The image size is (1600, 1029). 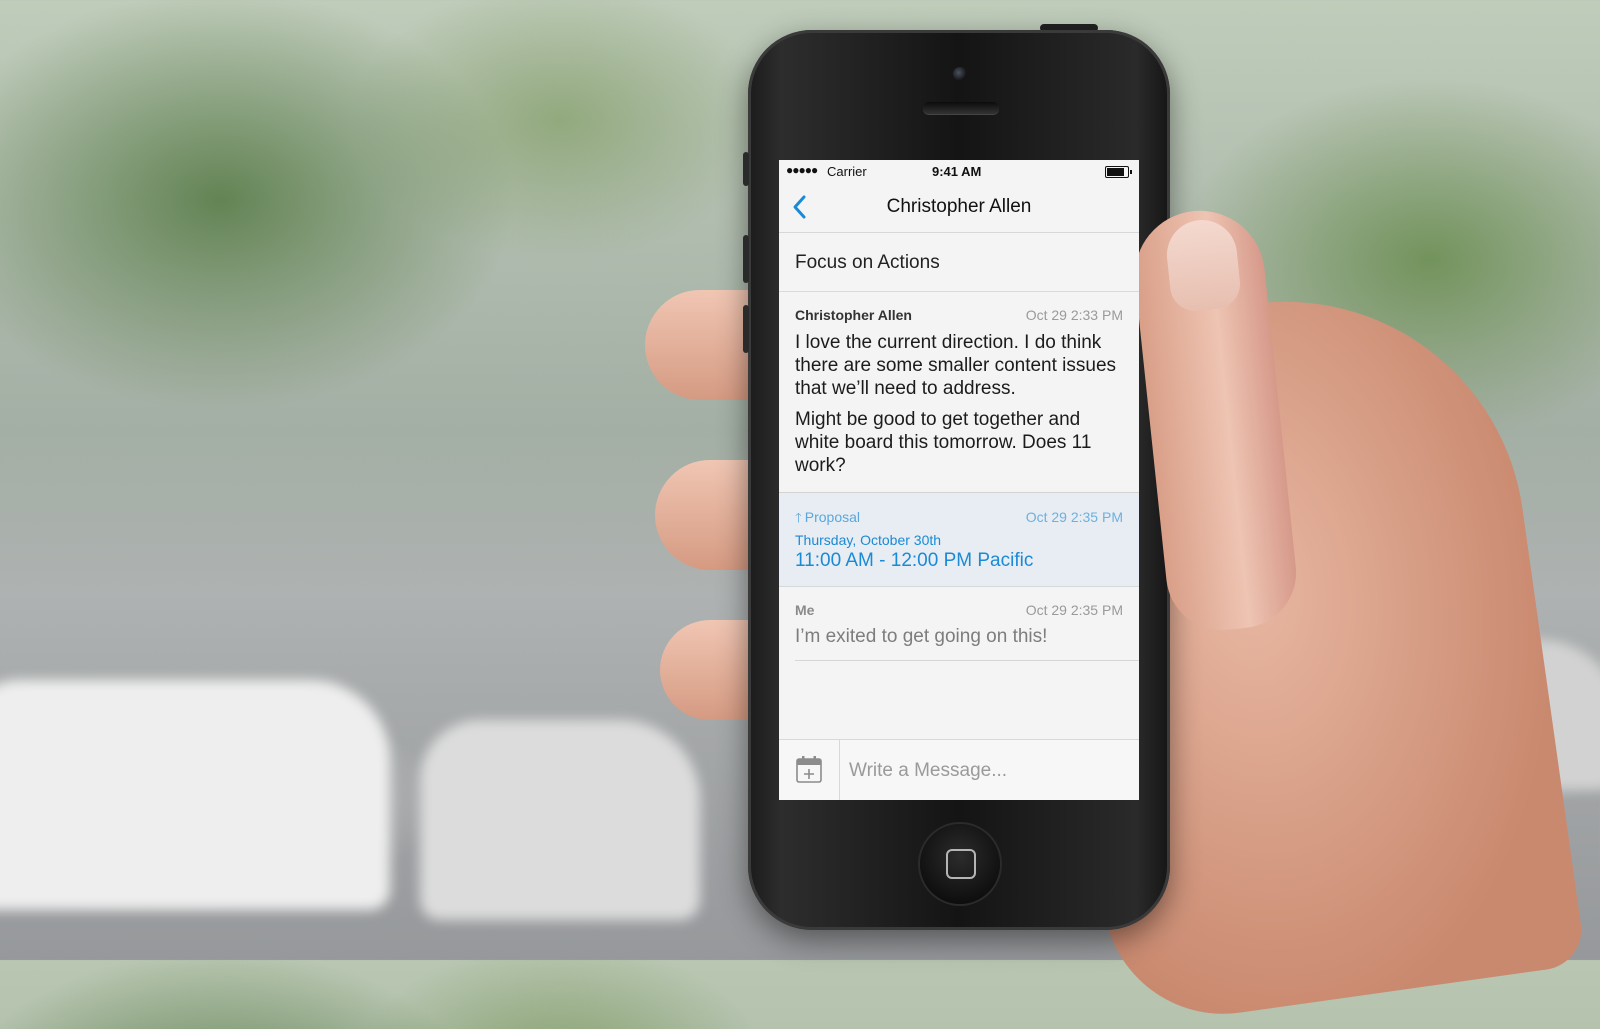 What do you see at coordinates (990, 770) in the screenshot?
I see `message-input` at bounding box center [990, 770].